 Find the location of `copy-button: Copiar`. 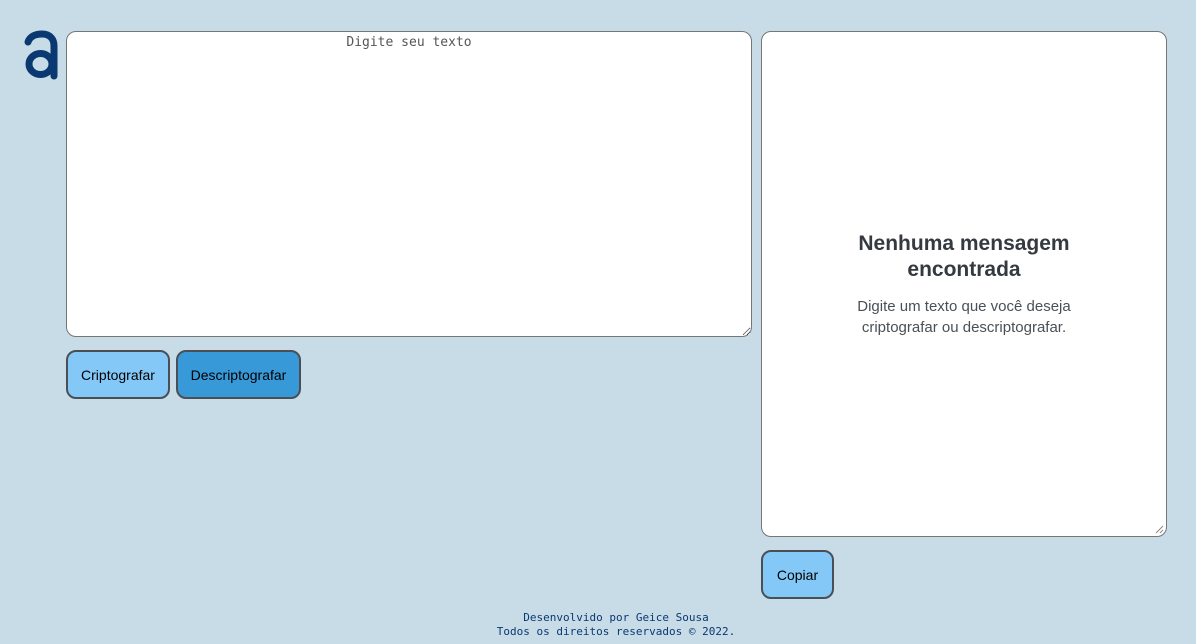

copy-button: Copiar is located at coordinates (797, 574).